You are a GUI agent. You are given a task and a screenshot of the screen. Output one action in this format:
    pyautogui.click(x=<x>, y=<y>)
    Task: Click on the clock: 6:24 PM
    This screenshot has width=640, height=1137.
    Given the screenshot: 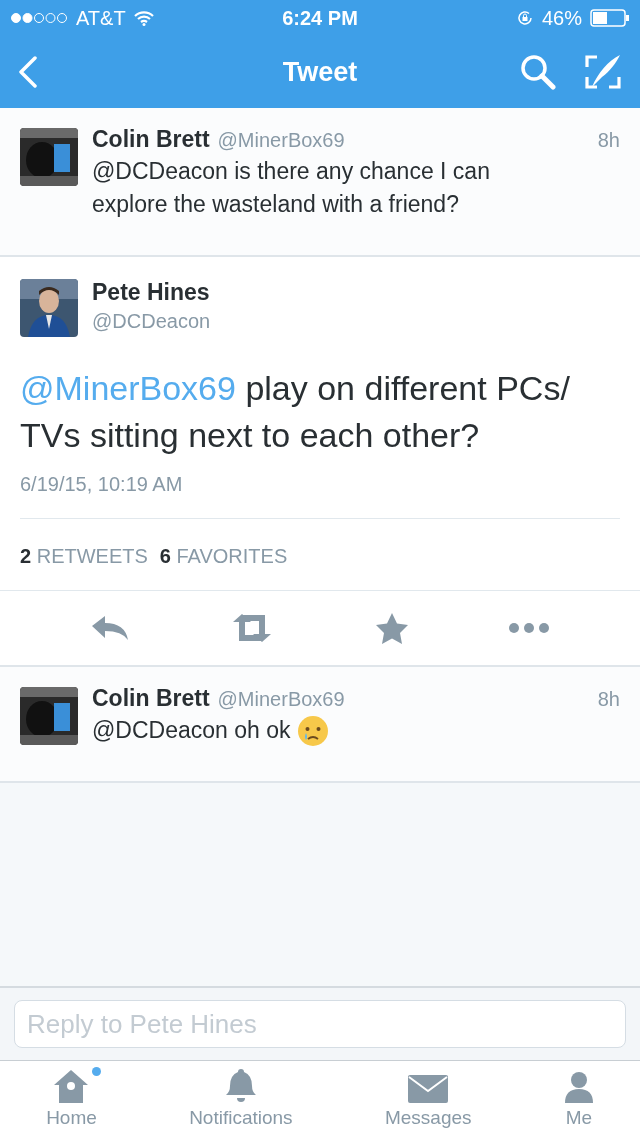 What is the action you would take?
    pyautogui.click(x=320, y=18)
    